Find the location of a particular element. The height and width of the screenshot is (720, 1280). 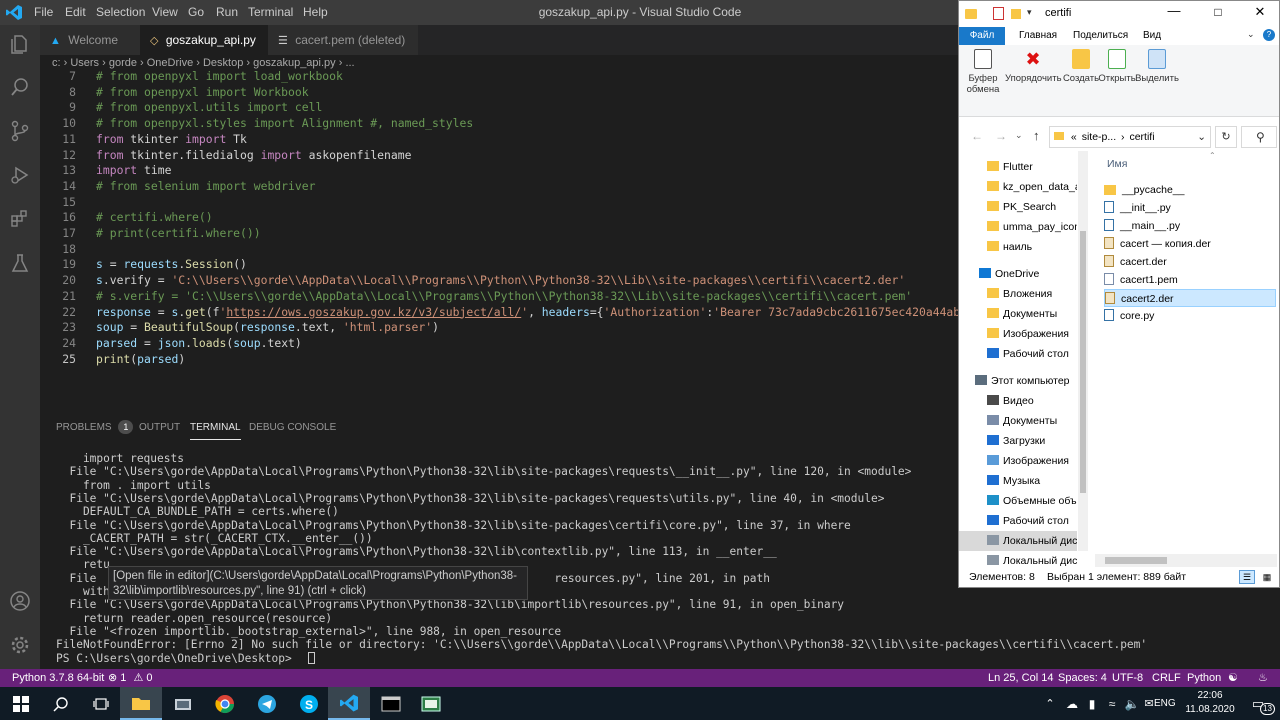

recent-dropdown-icon: ⌄ is located at coordinates (1019, 135).